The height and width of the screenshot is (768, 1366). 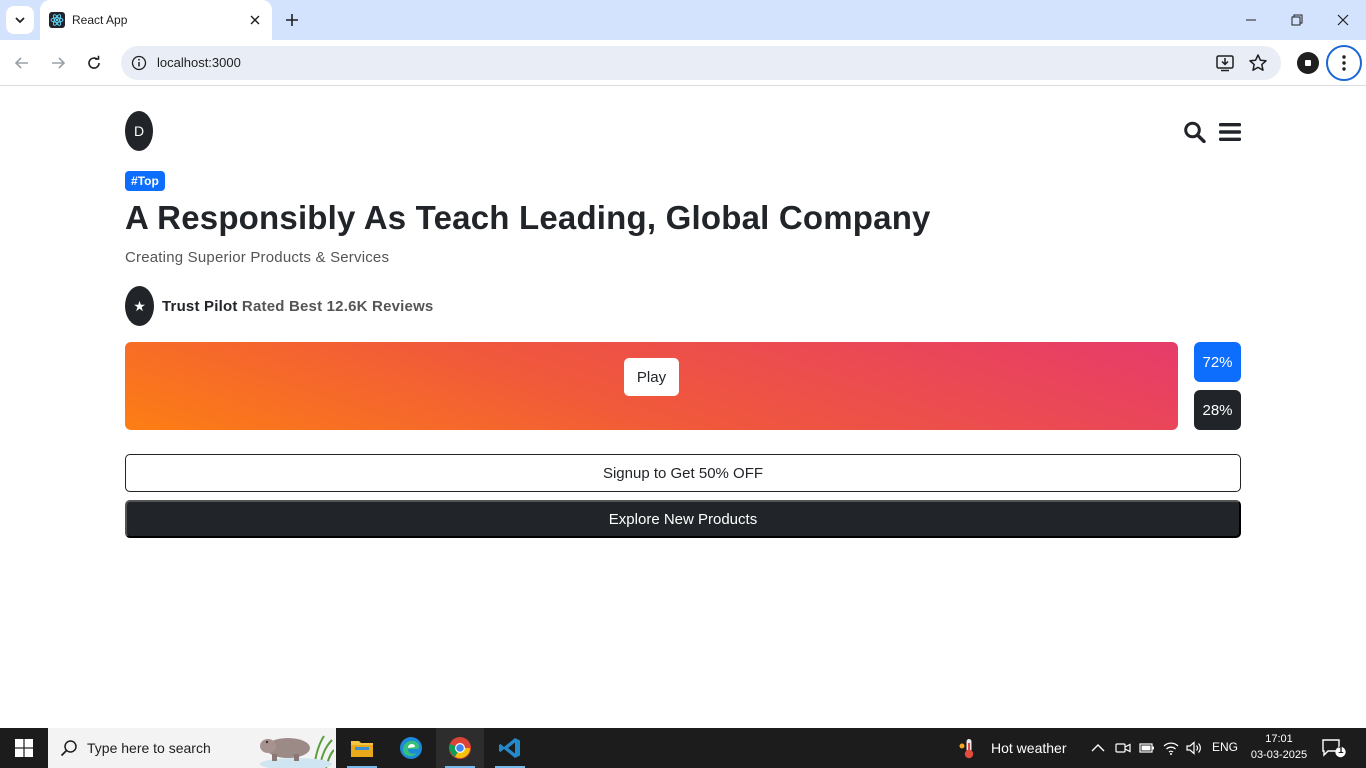 I want to click on stat-badge-dark: 28%, so click(x=1217, y=410).